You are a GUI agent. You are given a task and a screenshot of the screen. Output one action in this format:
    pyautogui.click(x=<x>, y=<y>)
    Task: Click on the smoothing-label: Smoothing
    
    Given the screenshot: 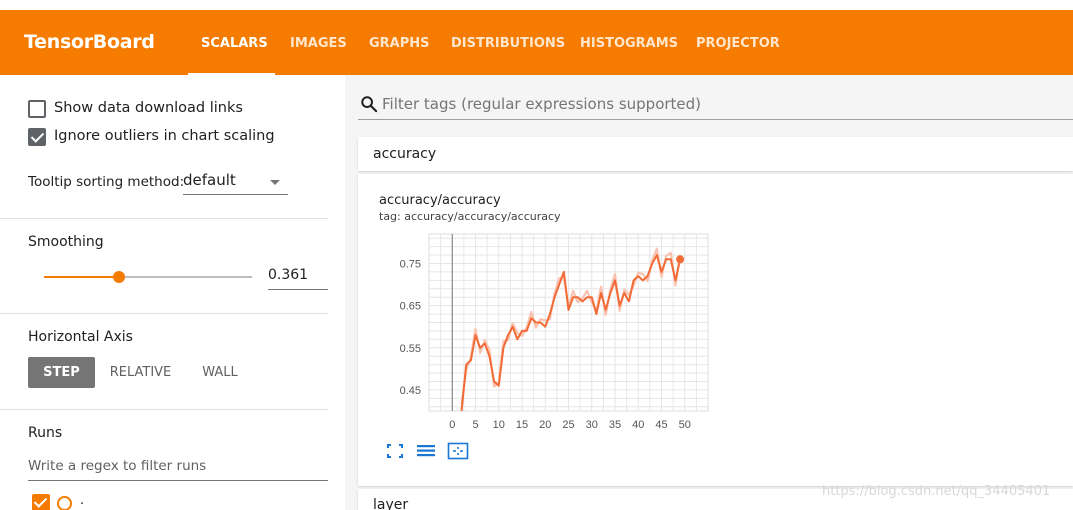 What is the action you would take?
    pyautogui.click(x=66, y=242)
    